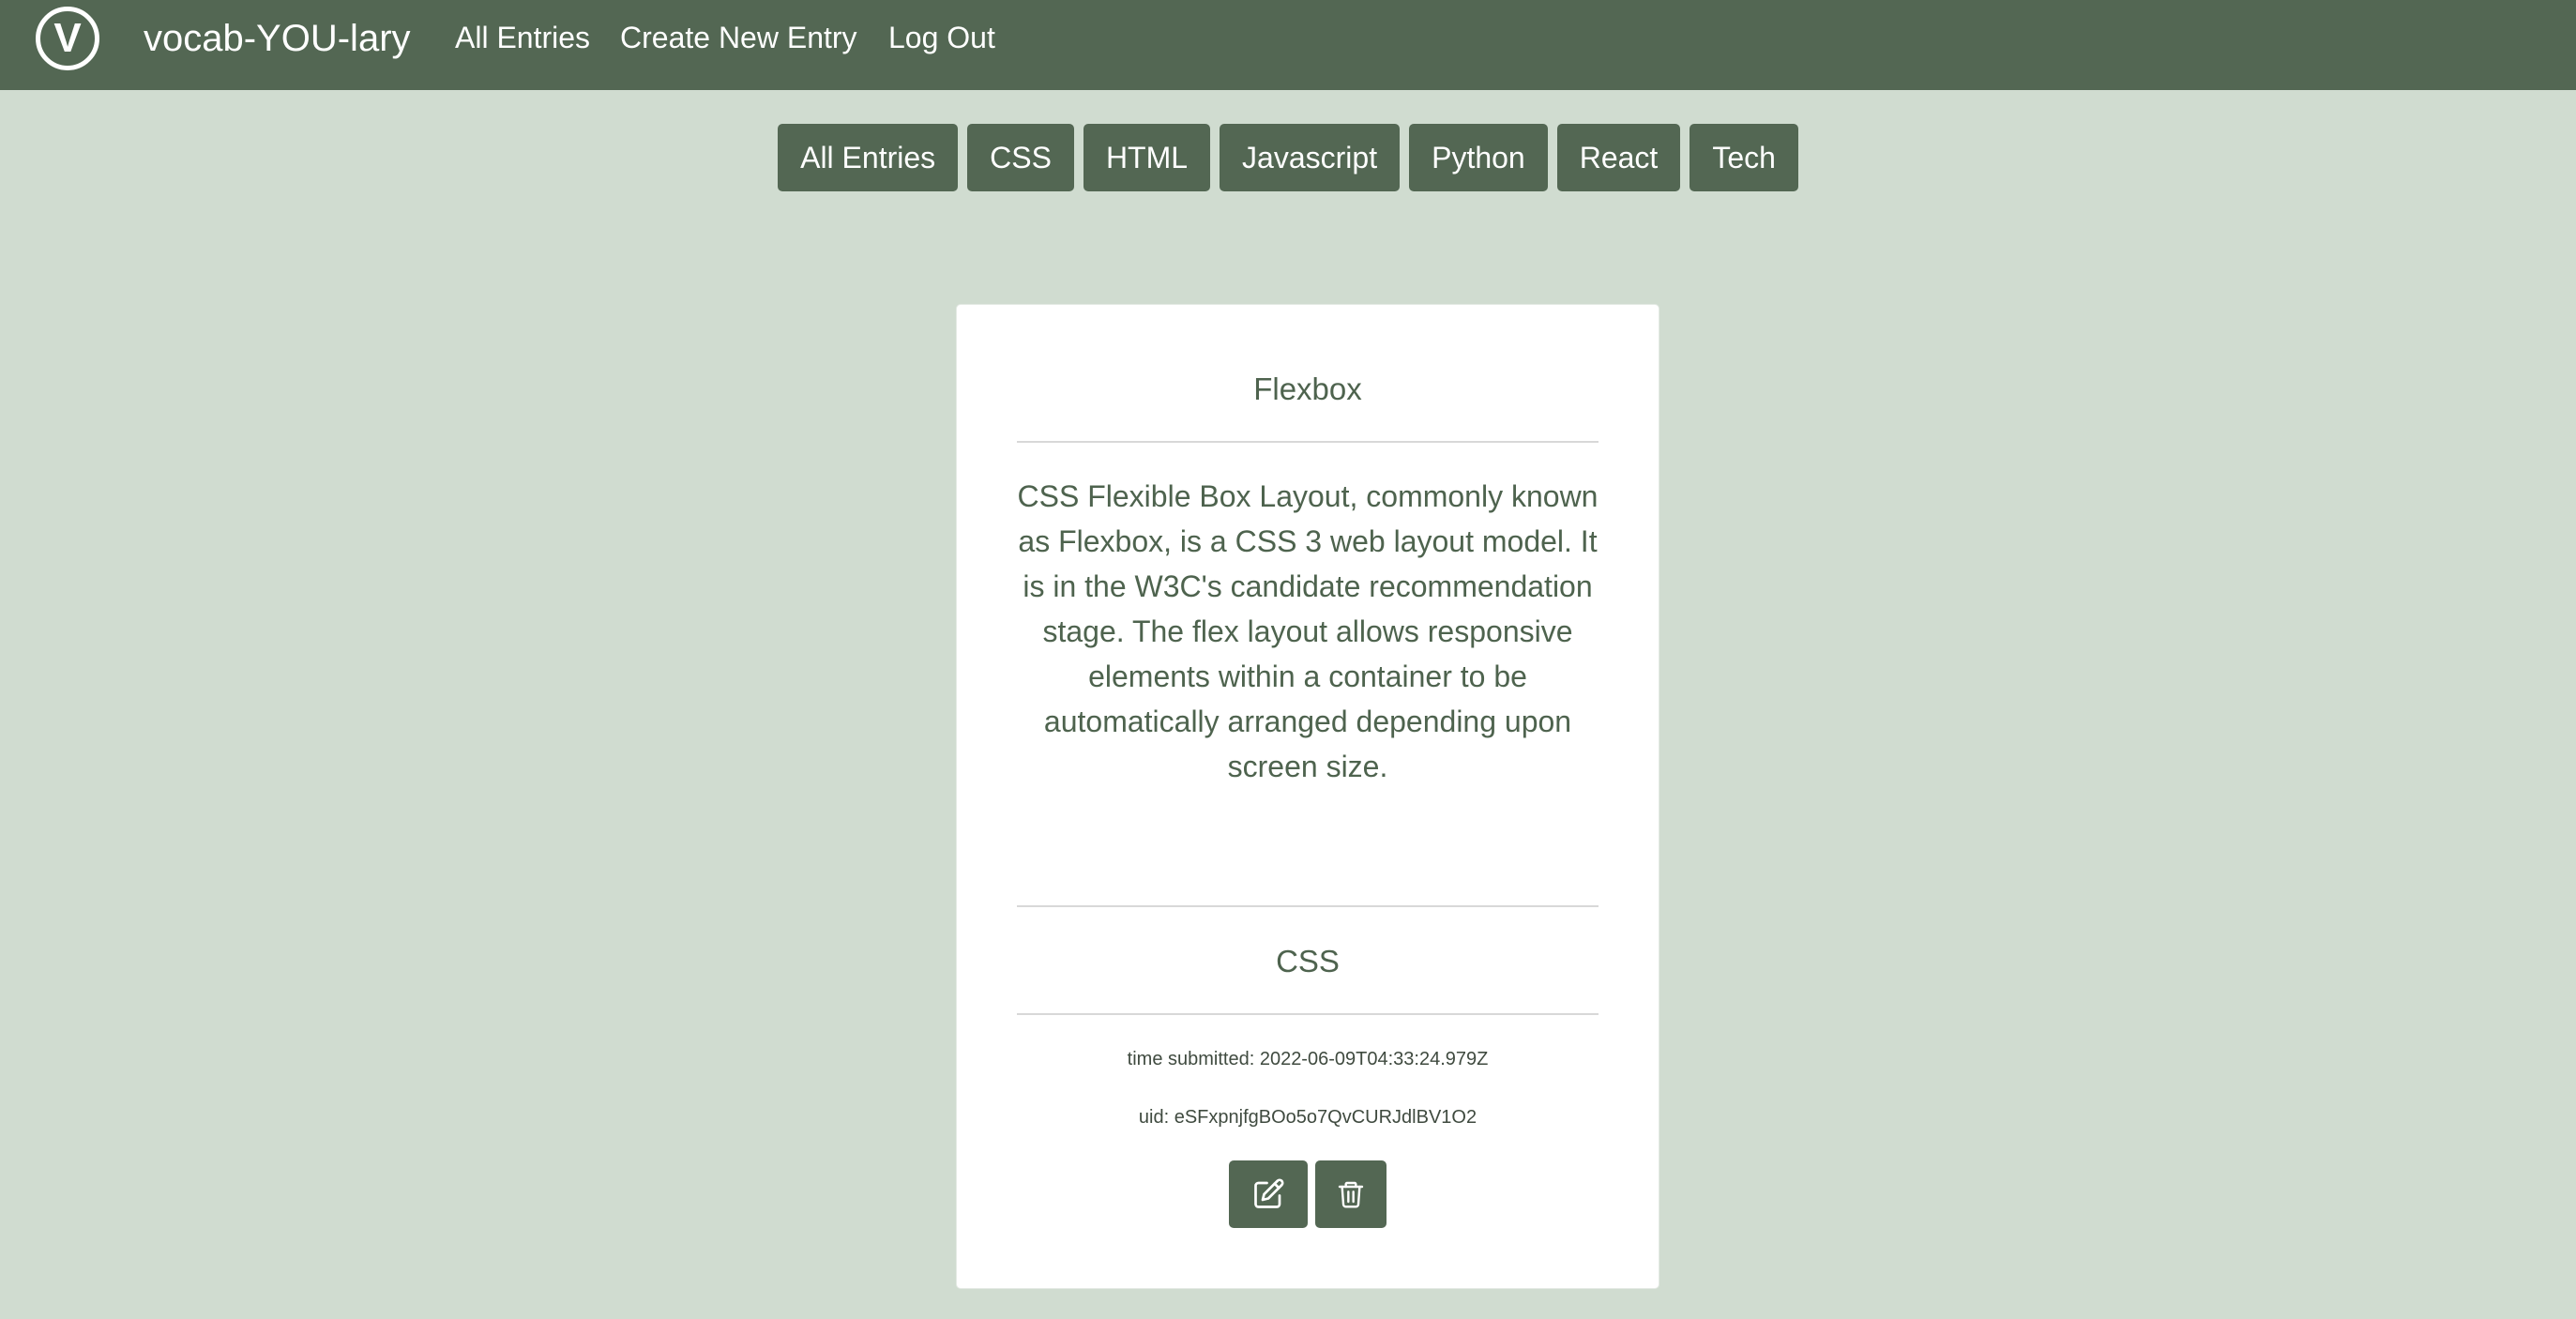 The image size is (2576, 1319). What do you see at coordinates (1021, 158) in the screenshot?
I see `filter-button-css: CSS` at bounding box center [1021, 158].